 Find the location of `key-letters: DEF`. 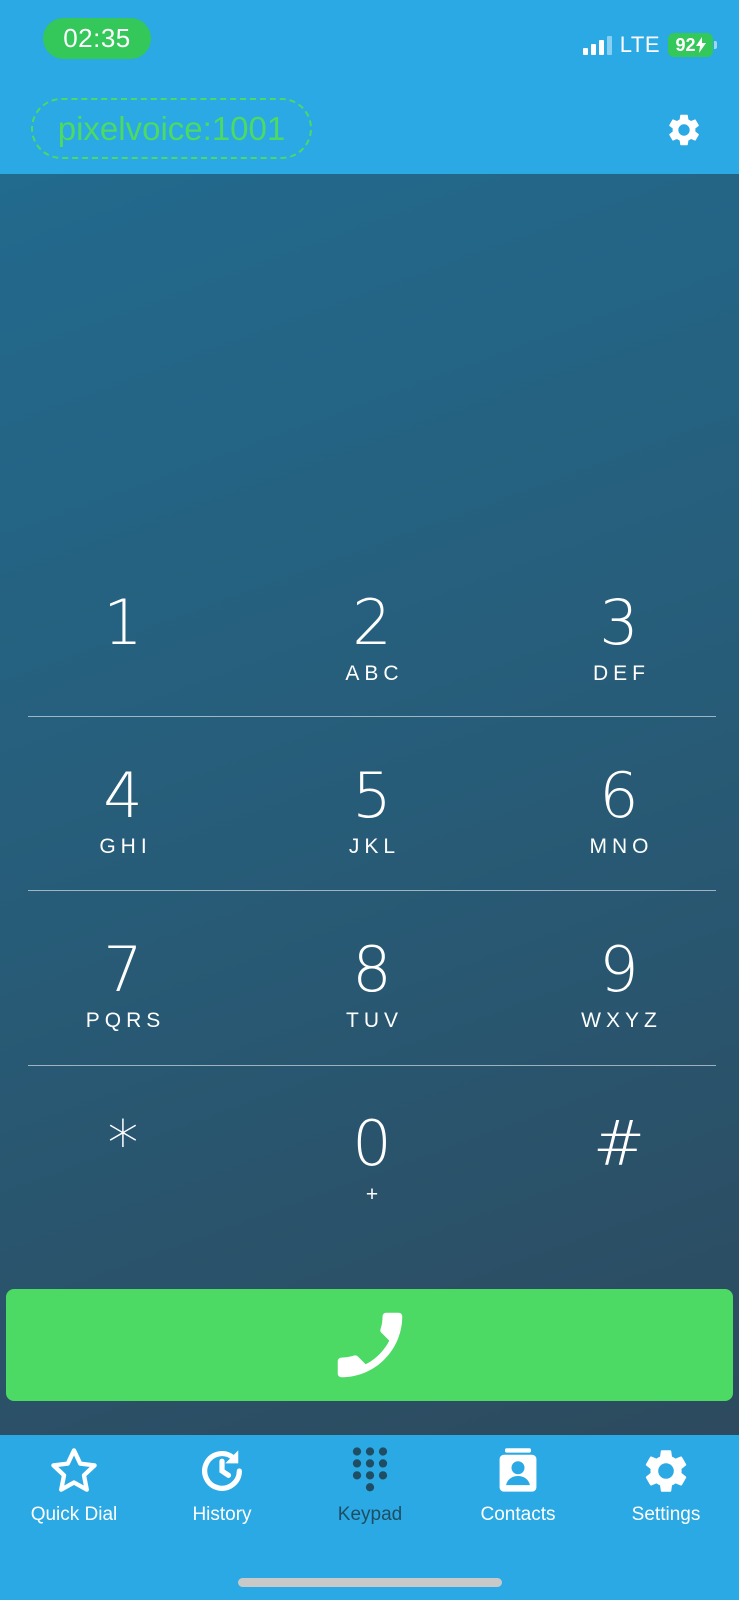

key-letters: DEF is located at coordinates (621, 673).